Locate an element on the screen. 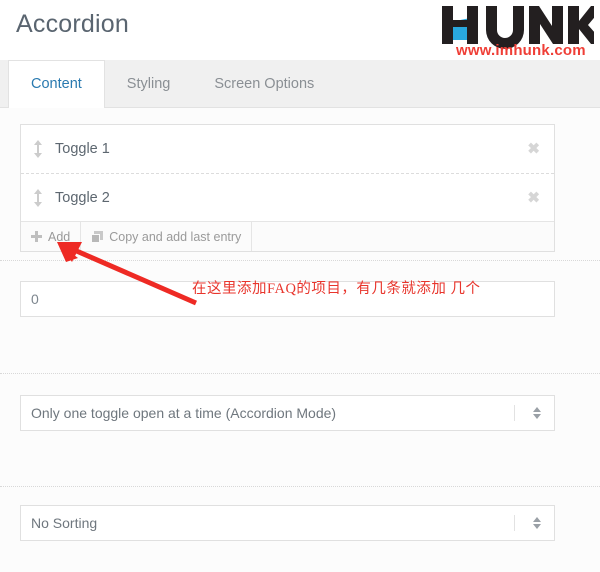  tab-screen-options: Screen Options is located at coordinates (264, 83).